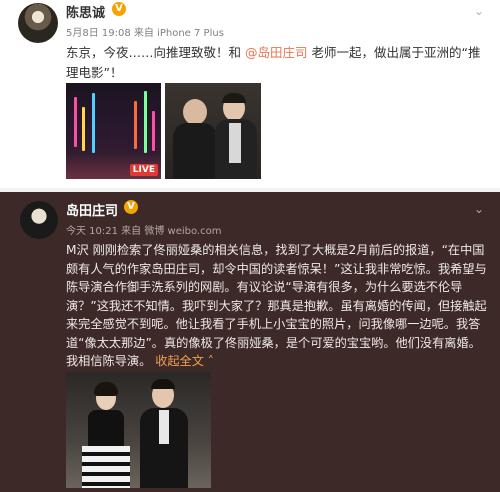  What do you see at coordinates (113, 131) in the screenshot?
I see `post-image-tokyo-street: LIVE` at bounding box center [113, 131].